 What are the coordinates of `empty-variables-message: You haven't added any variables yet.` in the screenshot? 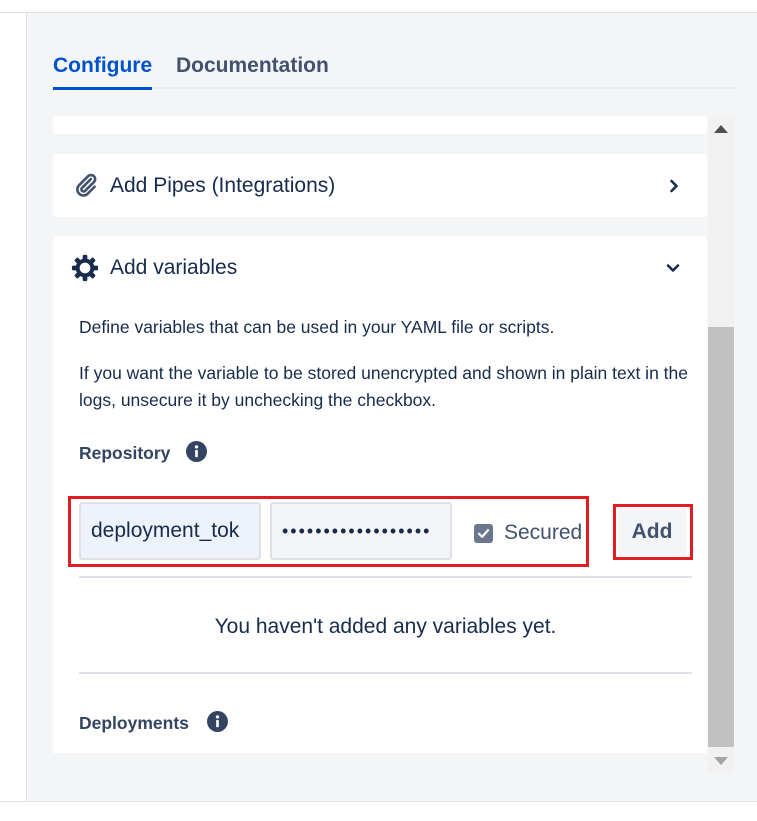 It's located at (385, 626).